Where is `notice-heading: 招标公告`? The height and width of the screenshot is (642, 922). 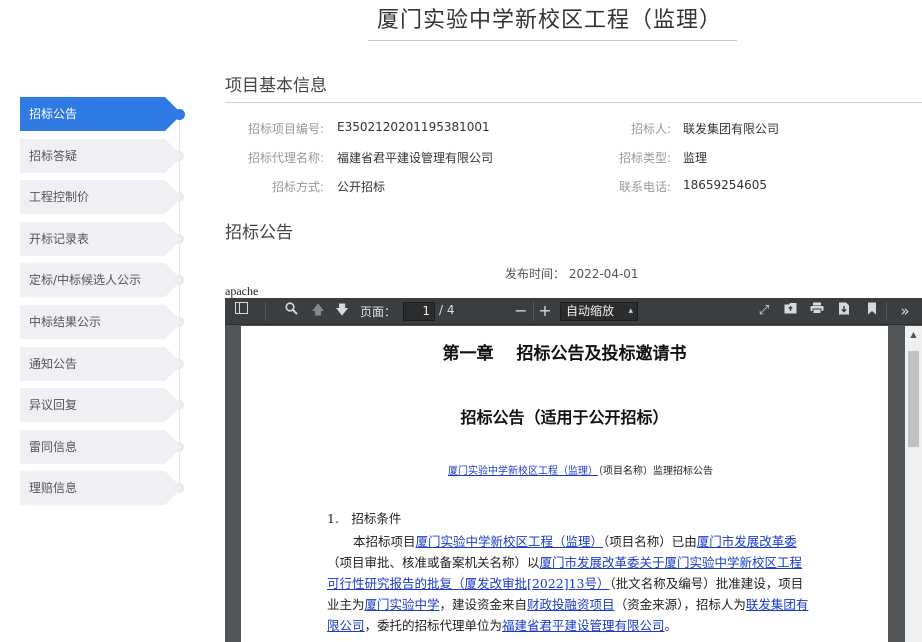
notice-heading: 招标公告 is located at coordinates (259, 233).